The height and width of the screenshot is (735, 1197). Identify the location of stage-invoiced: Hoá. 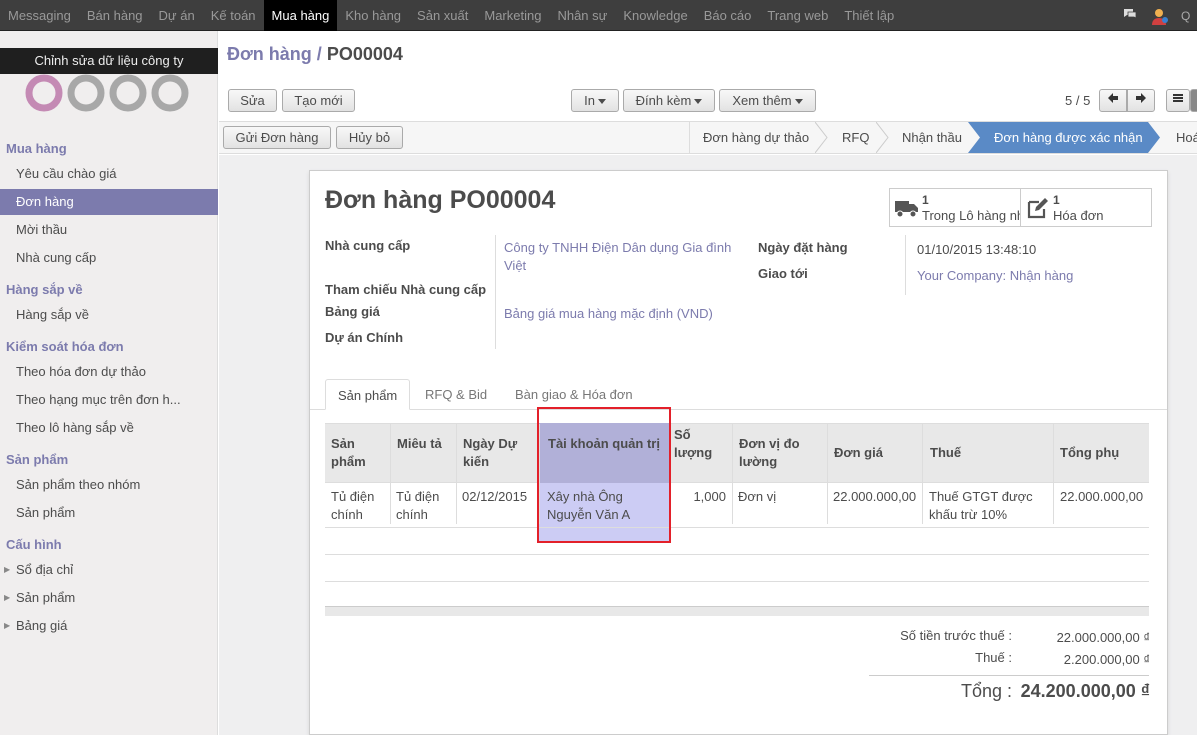
(1179, 137).